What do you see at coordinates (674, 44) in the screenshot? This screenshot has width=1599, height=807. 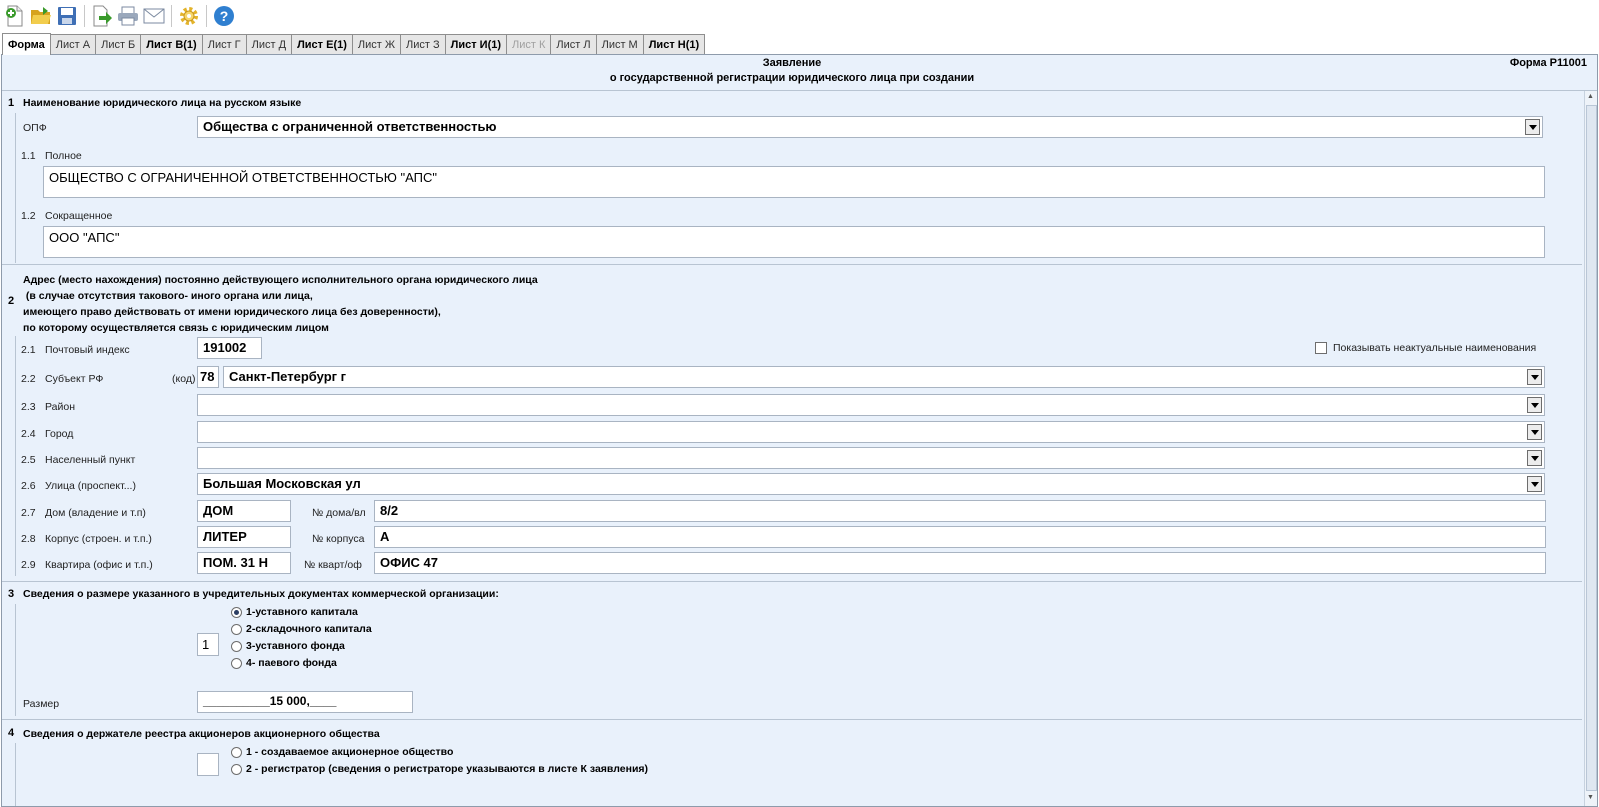 I see `tab-13: Лист Н(1)` at bounding box center [674, 44].